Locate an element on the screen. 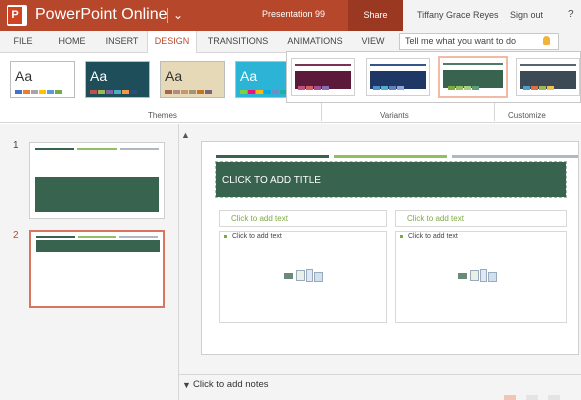 This screenshot has width=581, height=400. left-content-placeholder: Click to add text is located at coordinates (303, 277).